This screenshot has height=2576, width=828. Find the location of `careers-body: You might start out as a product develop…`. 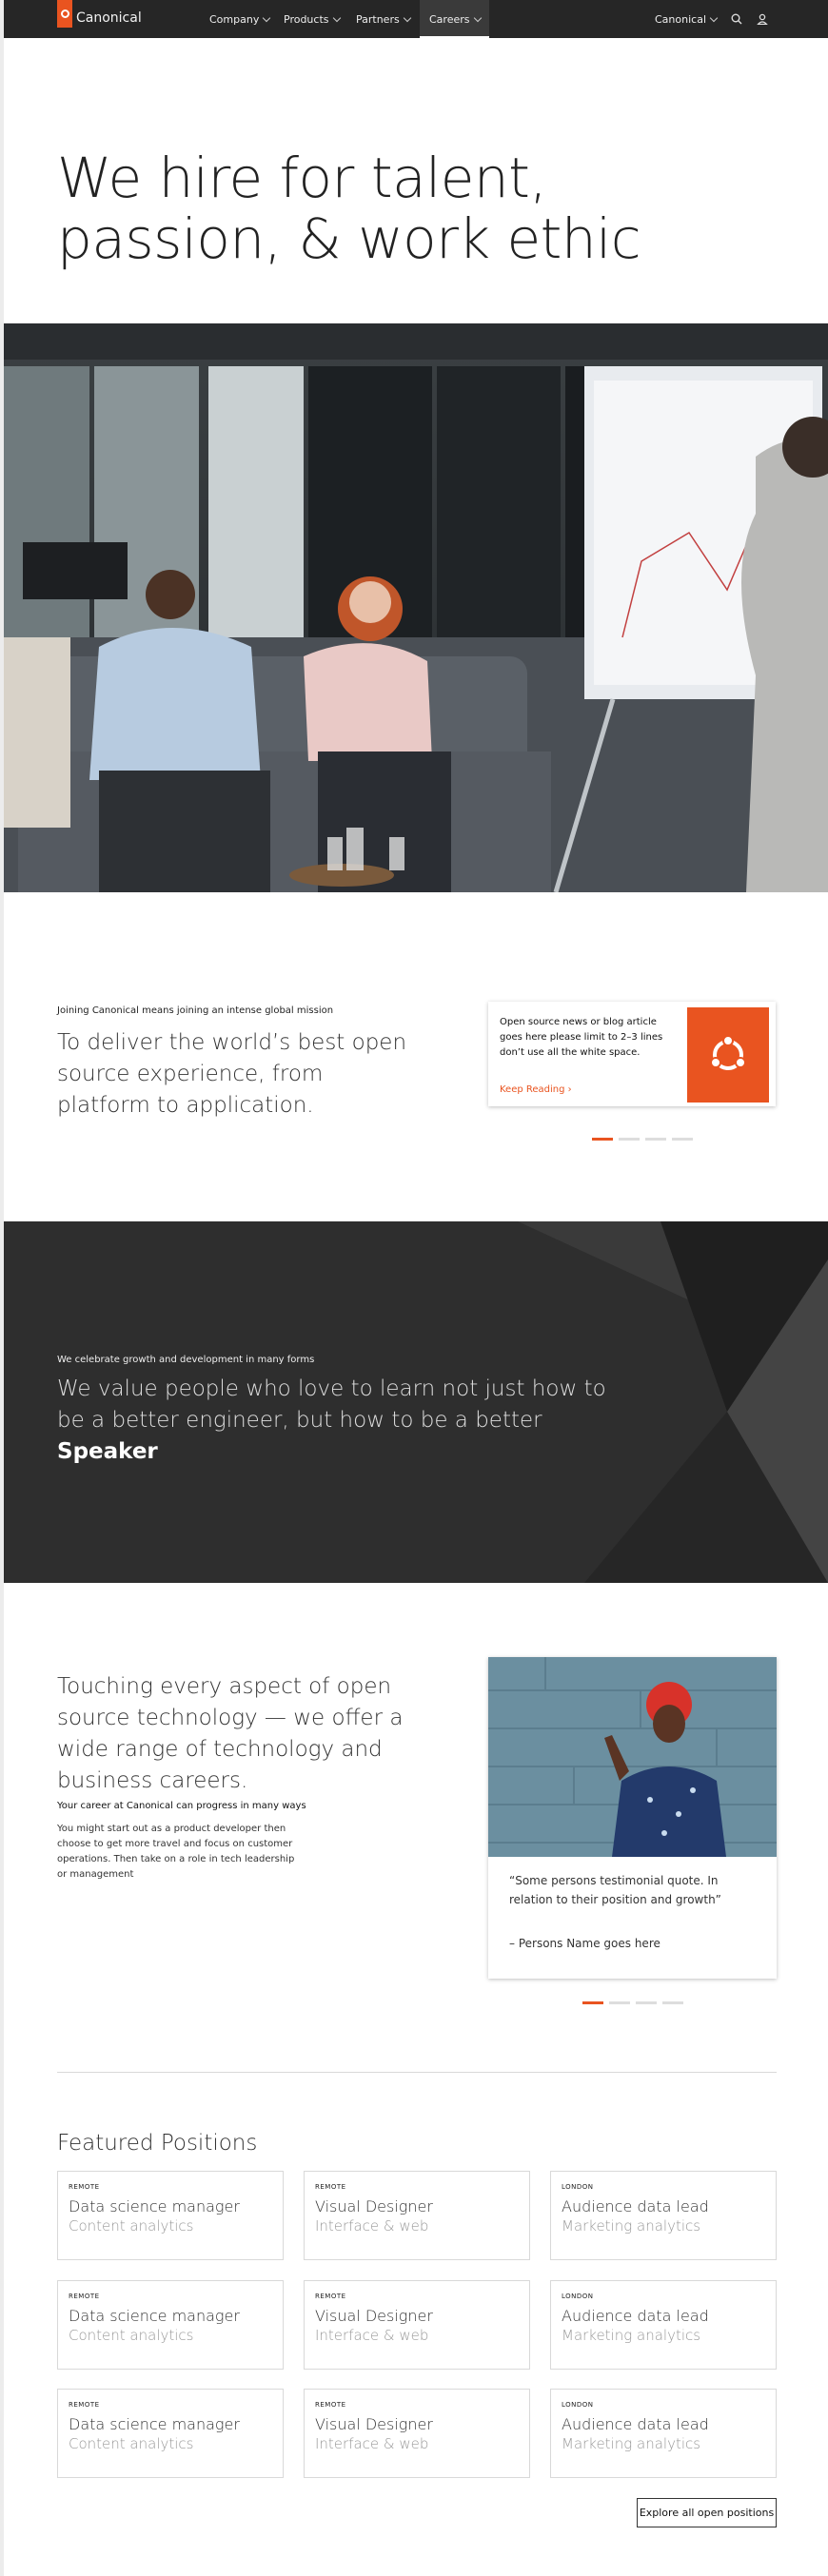

careers-body: You might start out as a product develop… is located at coordinates (176, 1852).